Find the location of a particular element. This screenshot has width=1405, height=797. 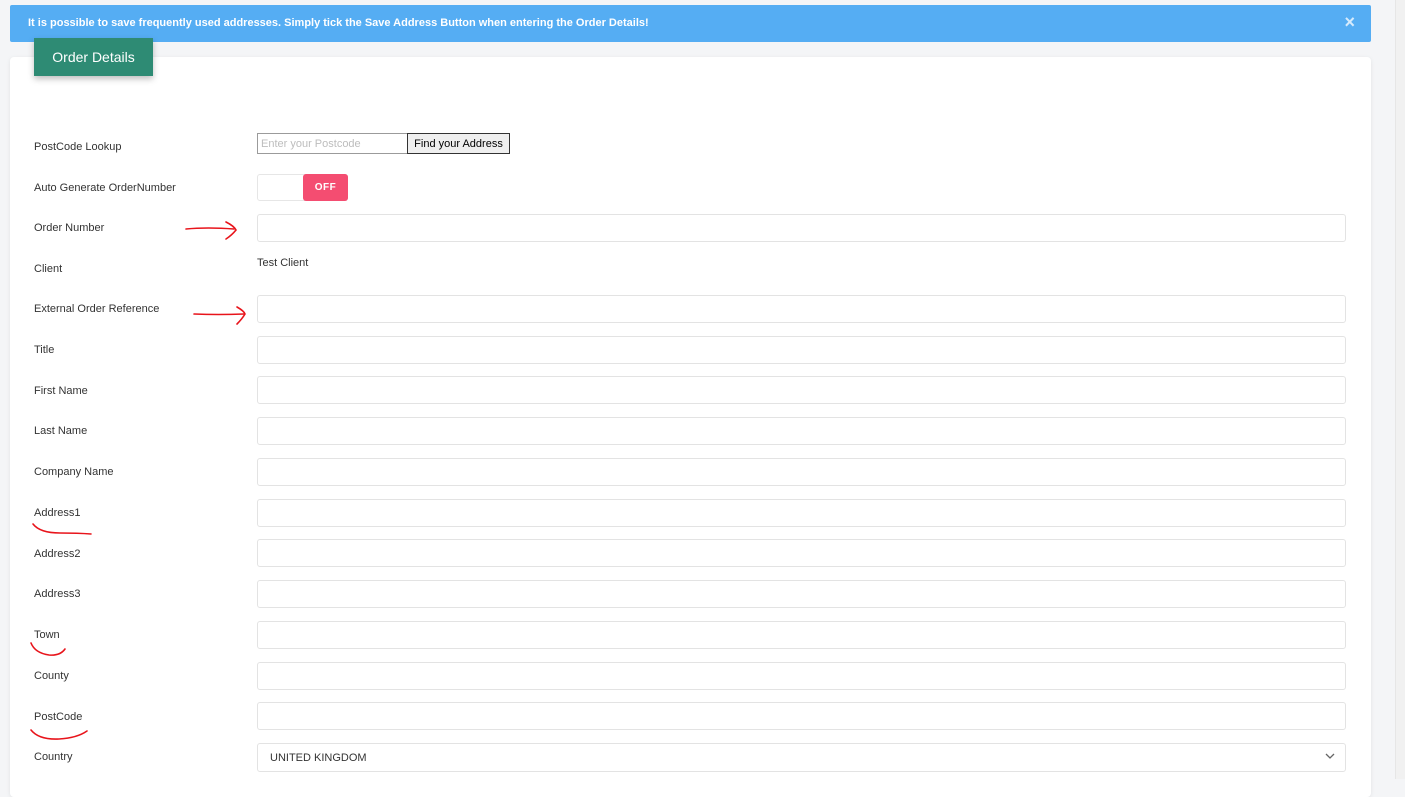

postcode-lookup-label: PostCode Lookup is located at coordinates (78, 147).